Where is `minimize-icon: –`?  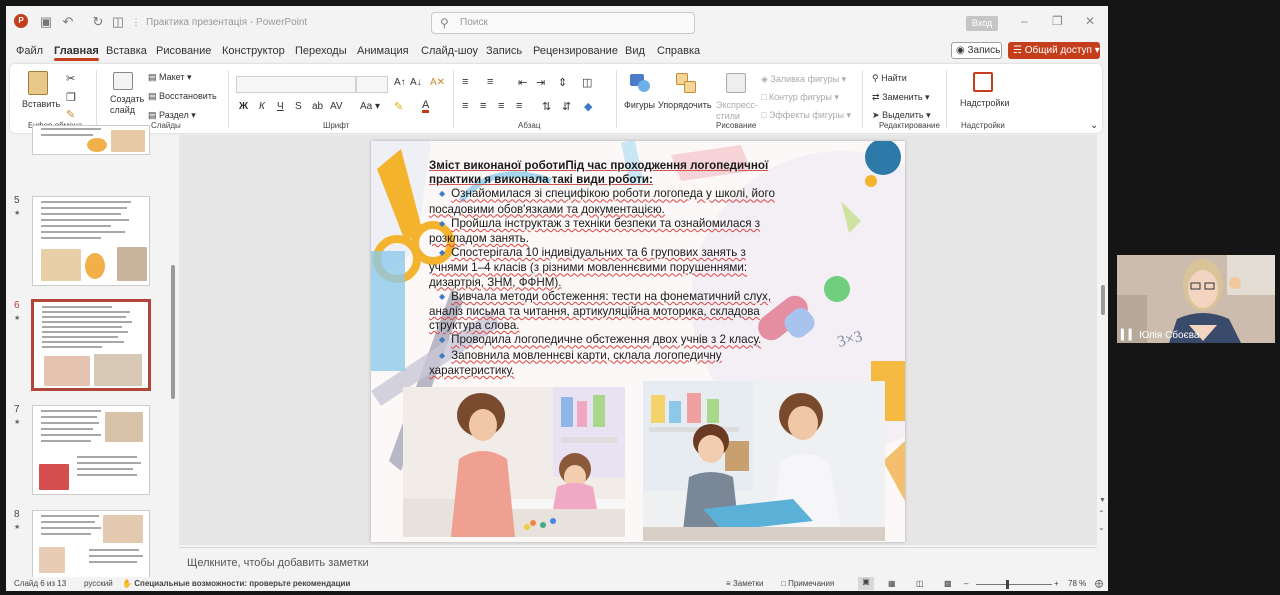
minimize-icon: – is located at coordinates (1024, 21).